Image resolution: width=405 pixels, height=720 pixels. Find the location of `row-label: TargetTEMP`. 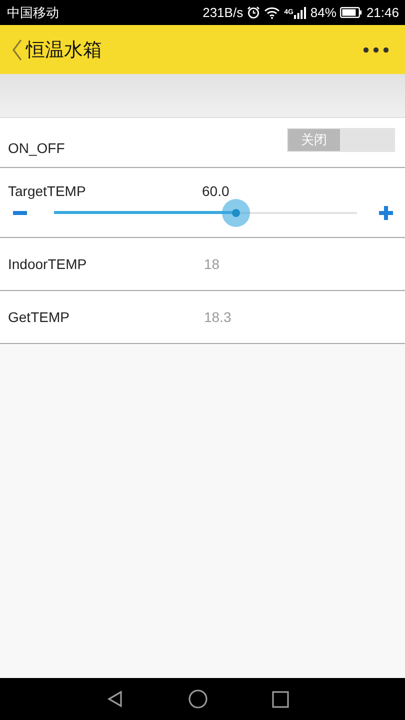

row-label: TargetTEMP is located at coordinates (47, 190).